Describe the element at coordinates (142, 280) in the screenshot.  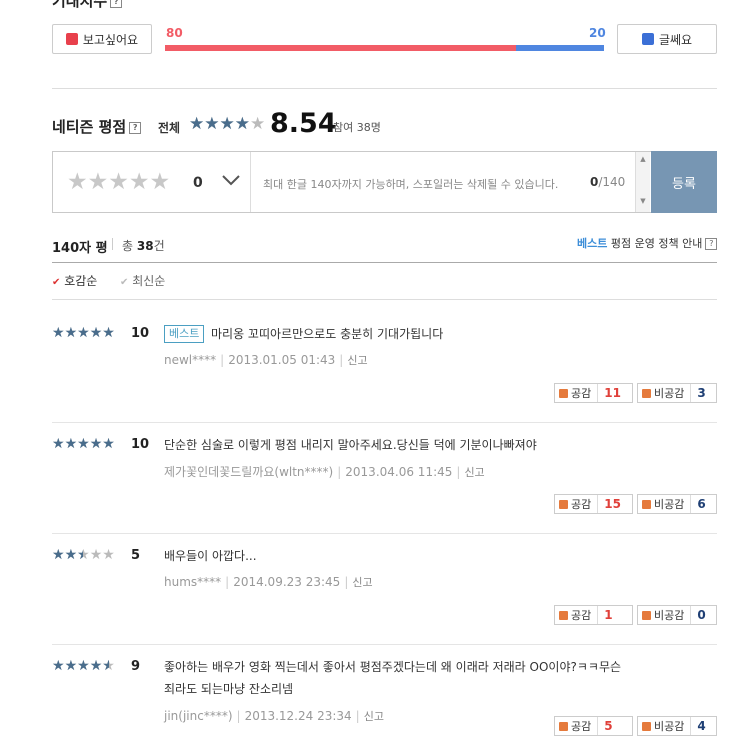
I see `sort-recent-tab: ✔ 최신순` at that location.